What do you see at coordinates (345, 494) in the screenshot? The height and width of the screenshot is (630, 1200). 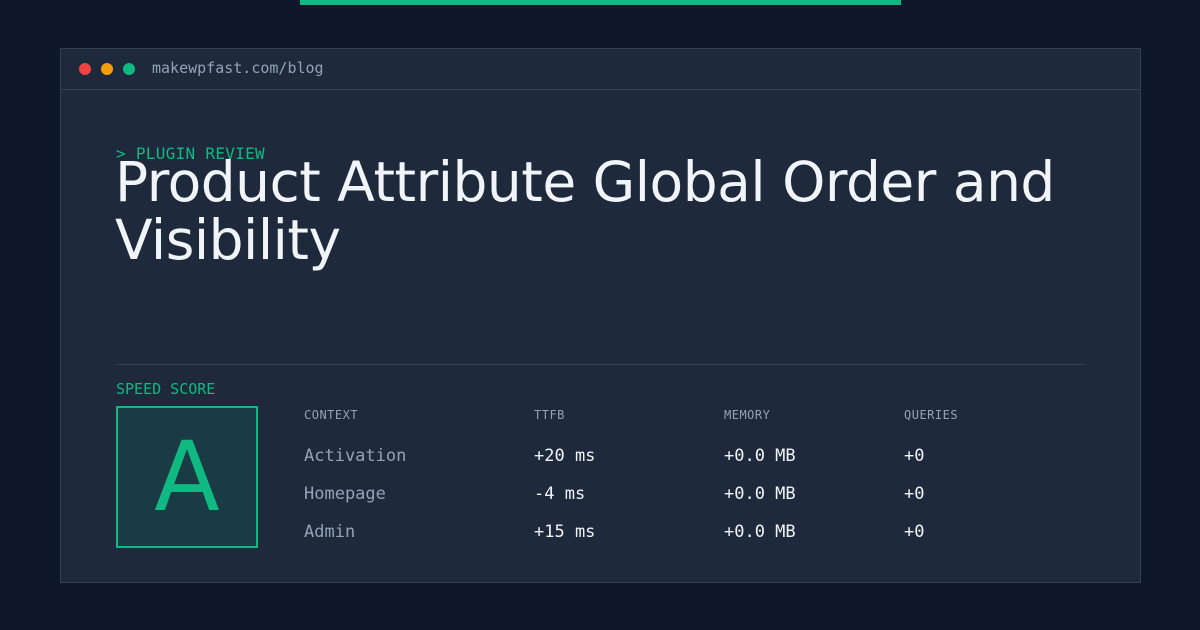 I see `row-context-homepage: Homepage` at bounding box center [345, 494].